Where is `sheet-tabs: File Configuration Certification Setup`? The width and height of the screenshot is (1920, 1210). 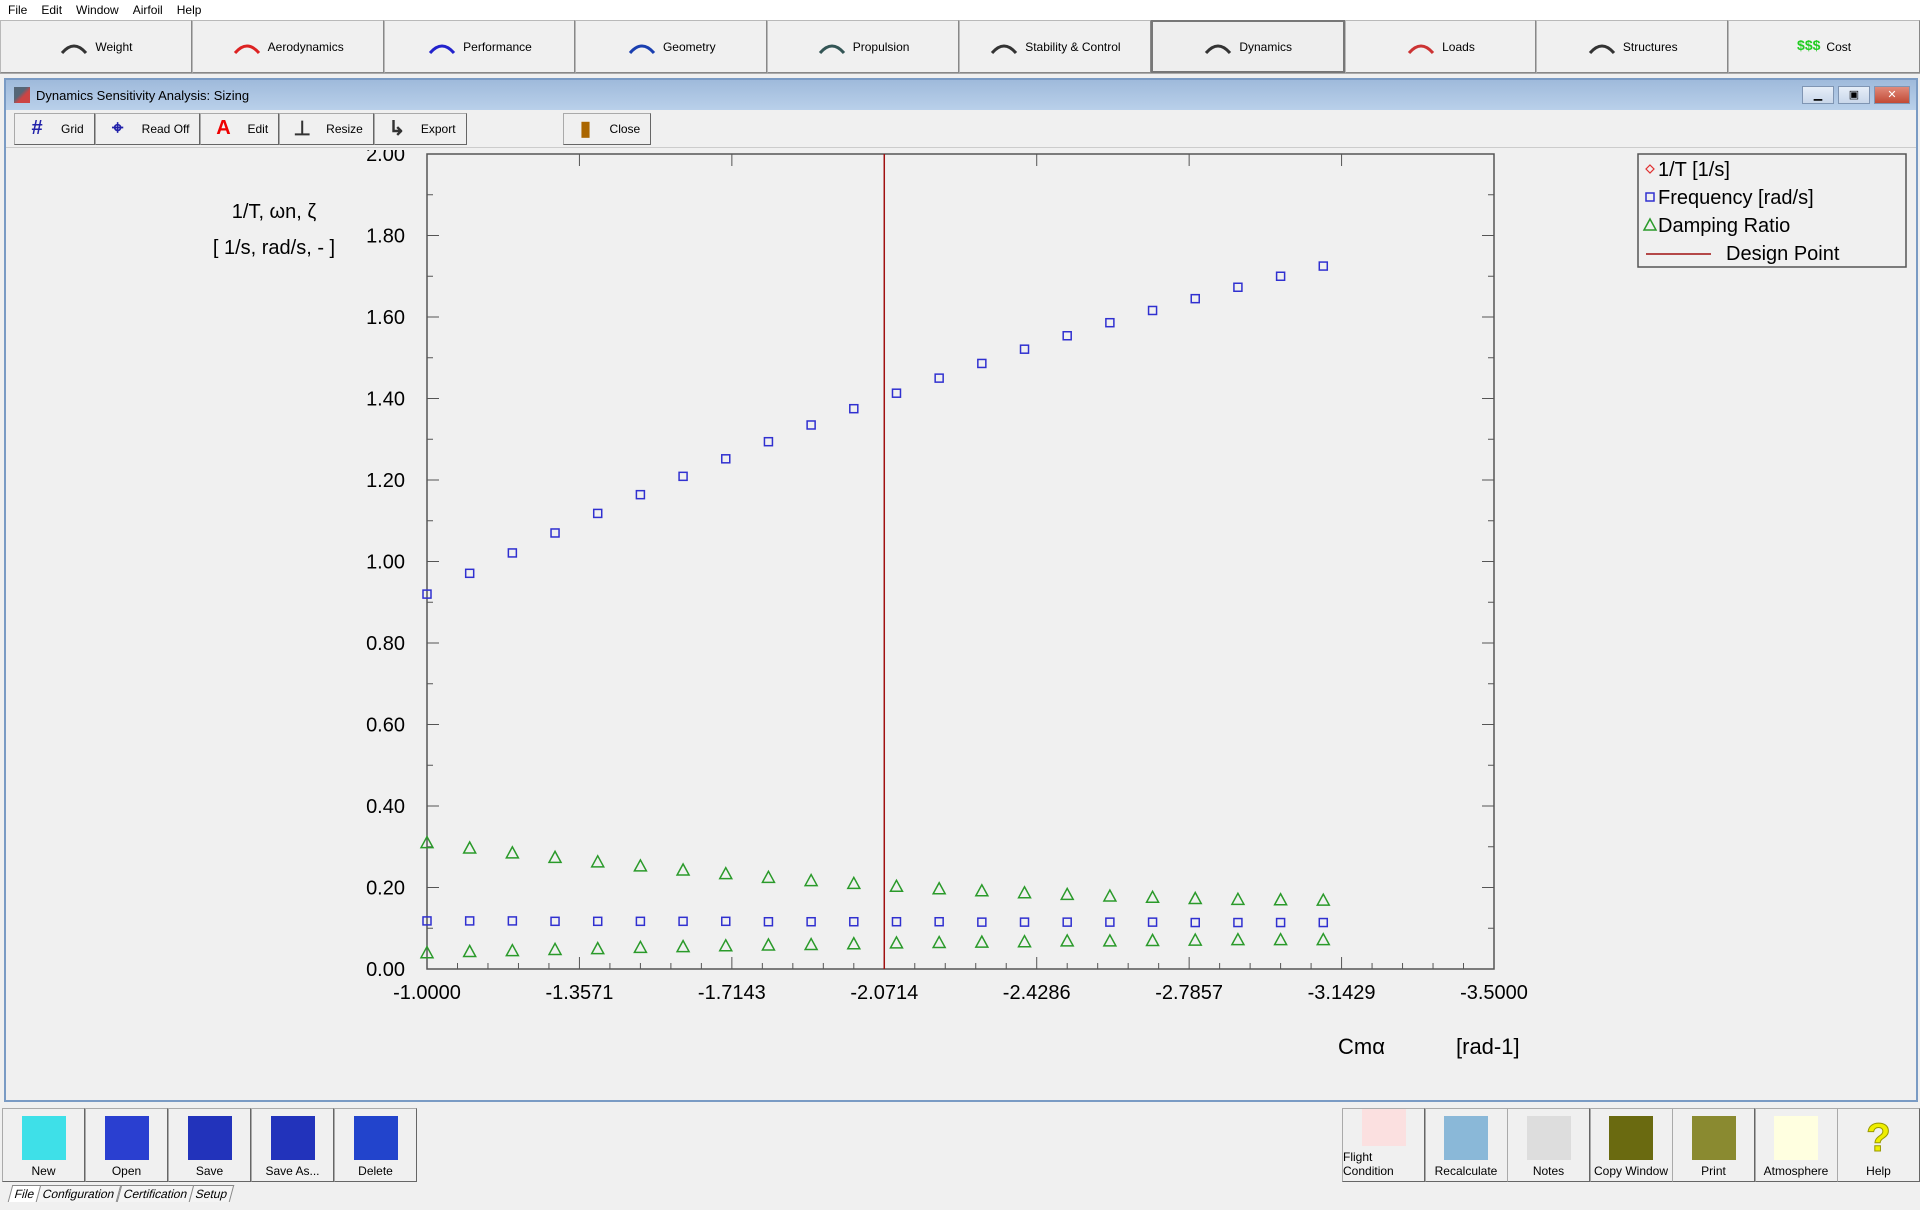
sheet-tabs: File Configuration Certification Setup is located at coordinates (121, 1193).